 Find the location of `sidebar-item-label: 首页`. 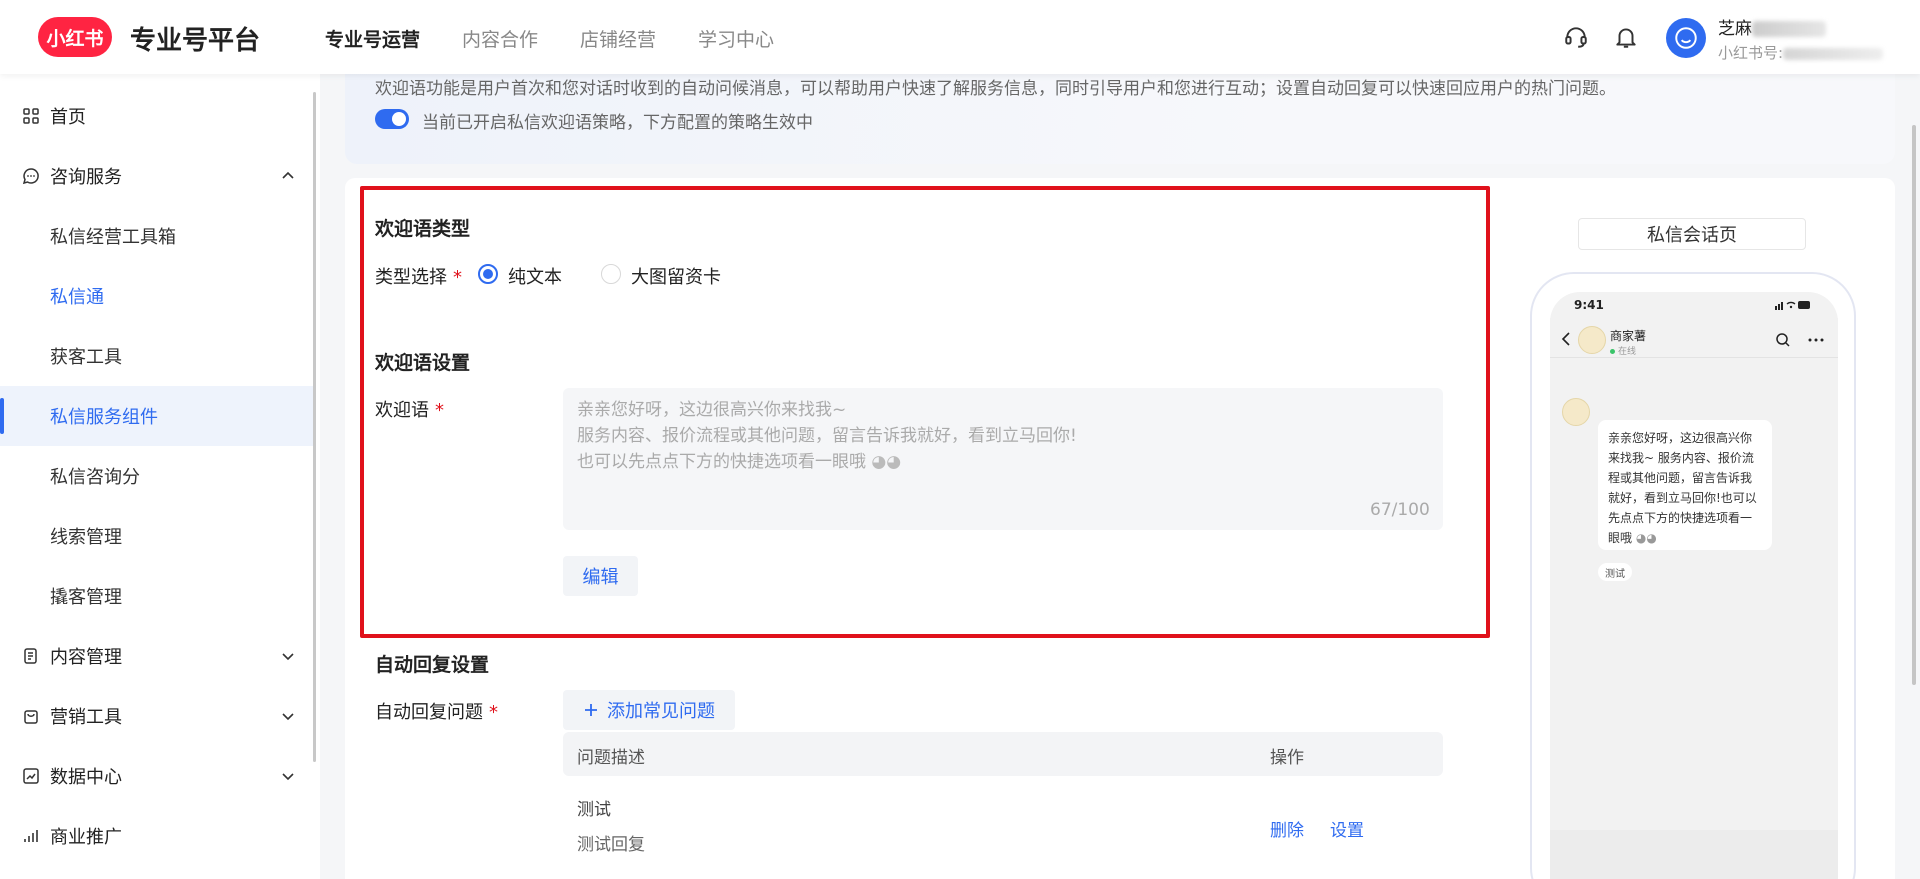

sidebar-item-label: 首页 is located at coordinates (68, 117).